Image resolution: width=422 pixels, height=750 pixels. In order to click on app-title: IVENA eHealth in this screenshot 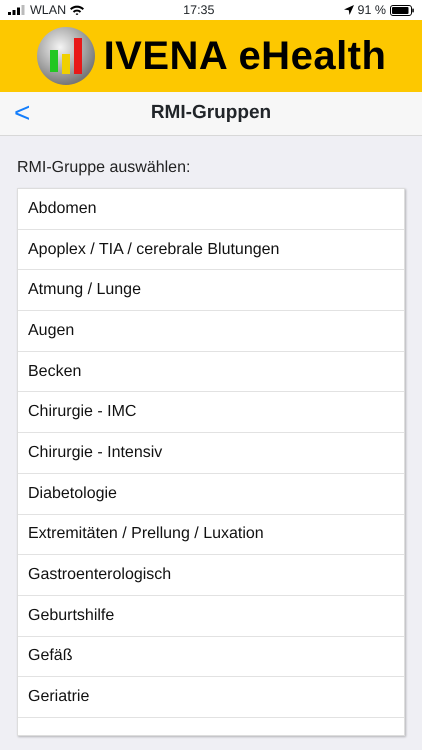, I will do `click(245, 56)`.